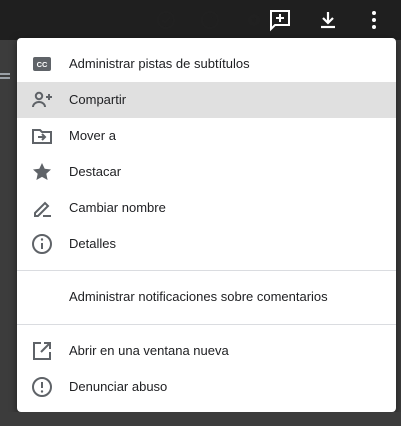  What do you see at coordinates (42, 99) in the screenshot?
I see `person-add-icon` at bounding box center [42, 99].